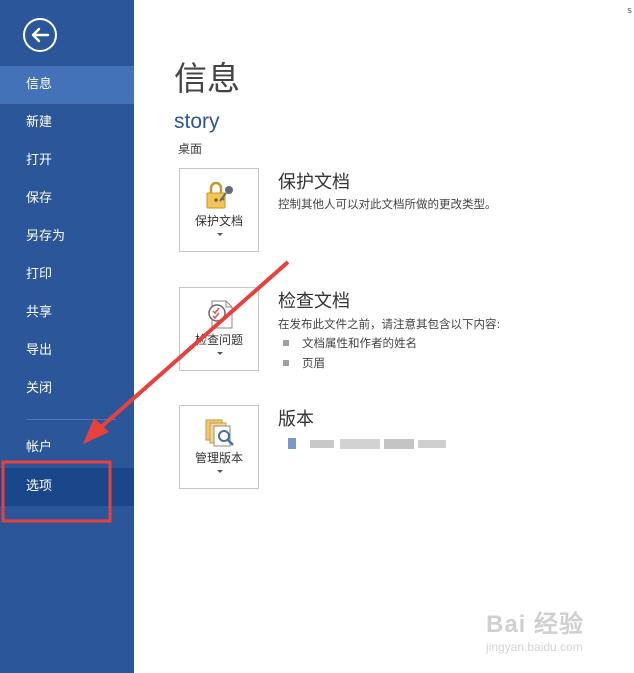 Image resolution: width=634 pixels, height=673 pixels. What do you see at coordinates (313, 363) in the screenshot?
I see `inspect-bullet-text: 页眉` at bounding box center [313, 363].